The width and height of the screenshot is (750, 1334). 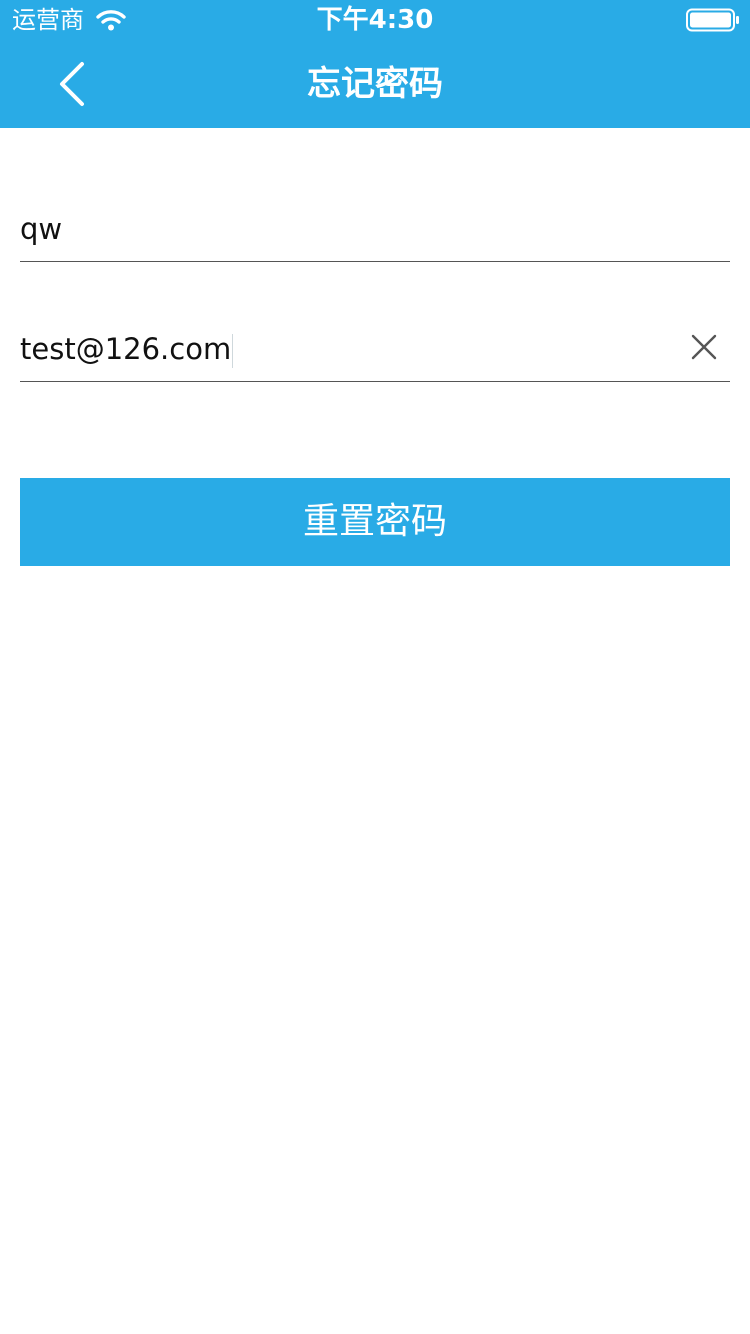 What do you see at coordinates (41, 229) in the screenshot?
I see `username-input-value: qw` at bounding box center [41, 229].